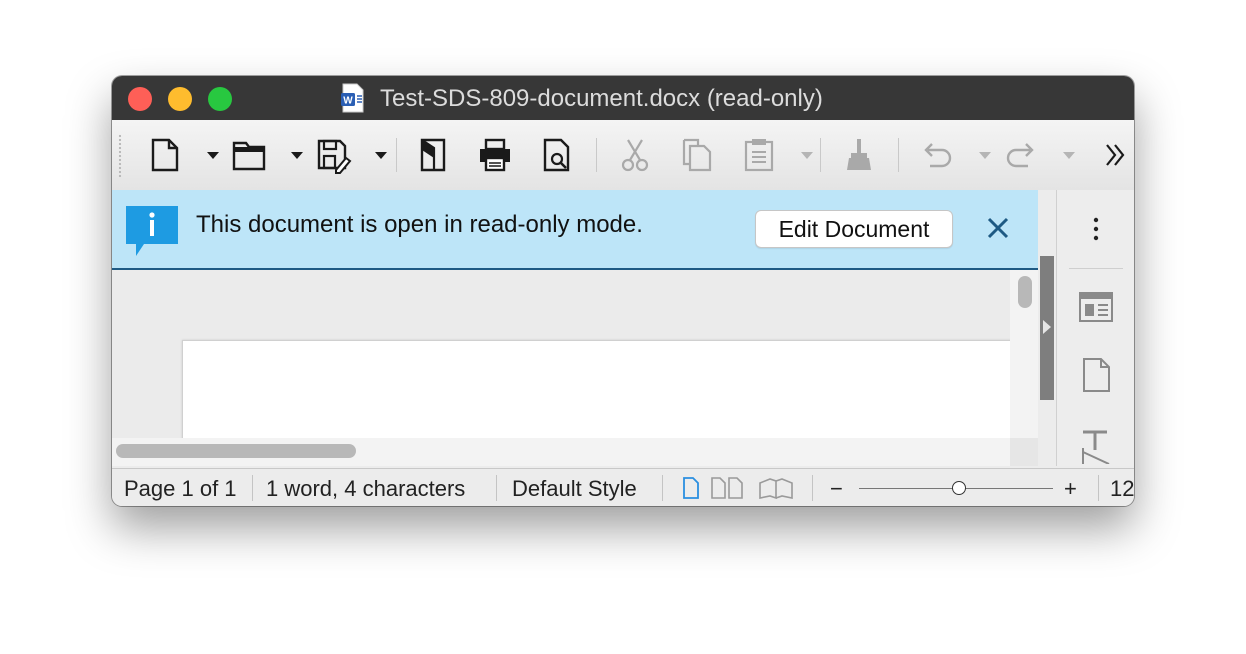 The height and width of the screenshot is (654, 1246). What do you see at coordinates (495, 155) in the screenshot?
I see `printer-icon` at bounding box center [495, 155].